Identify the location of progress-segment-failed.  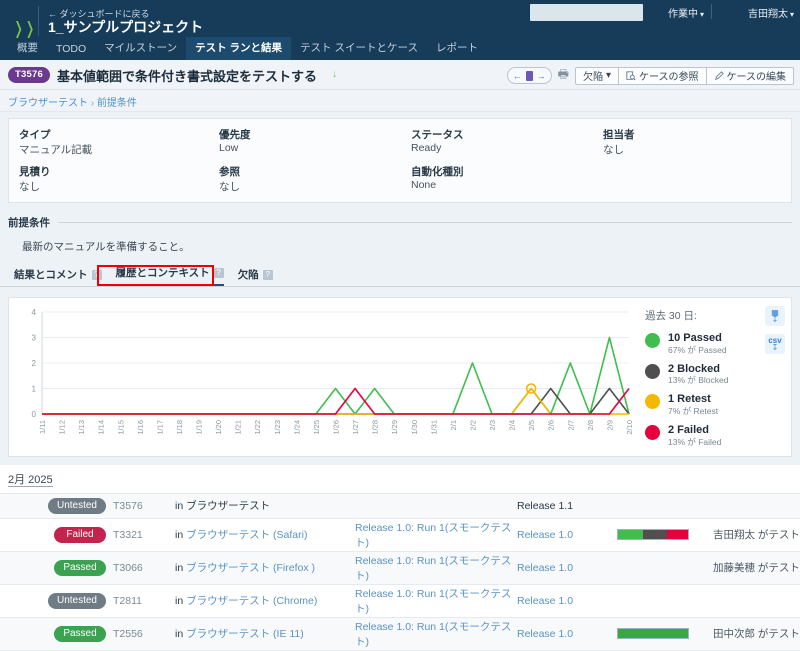
(677, 534).